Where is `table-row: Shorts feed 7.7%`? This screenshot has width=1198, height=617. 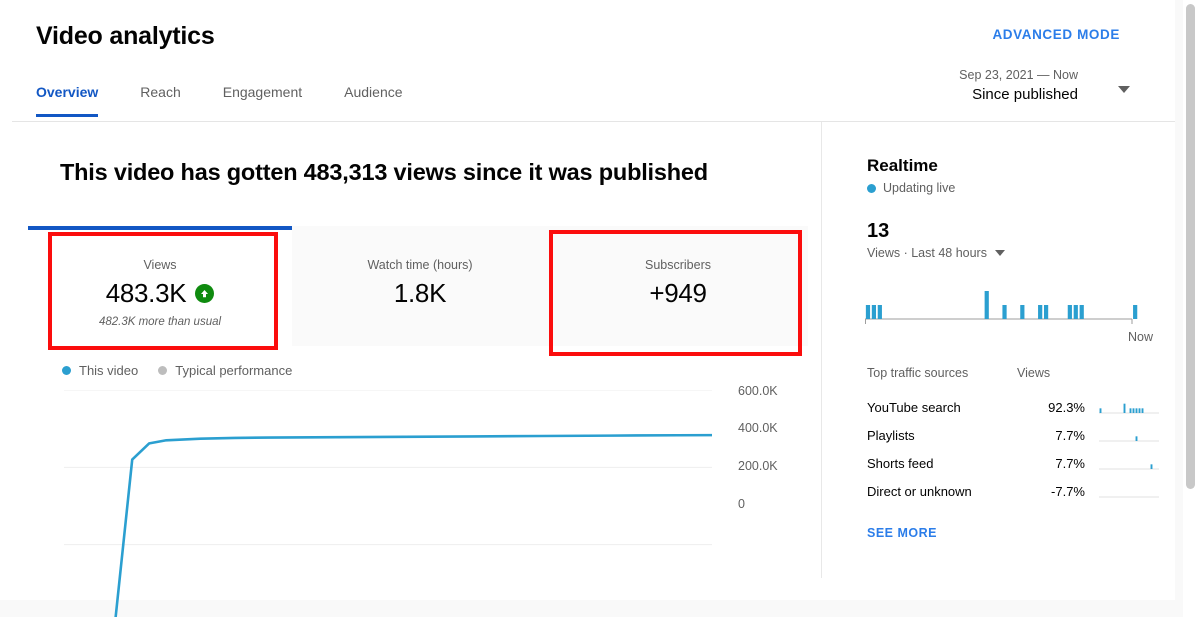 table-row: Shorts feed 7.7% is located at coordinates (1013, 463).